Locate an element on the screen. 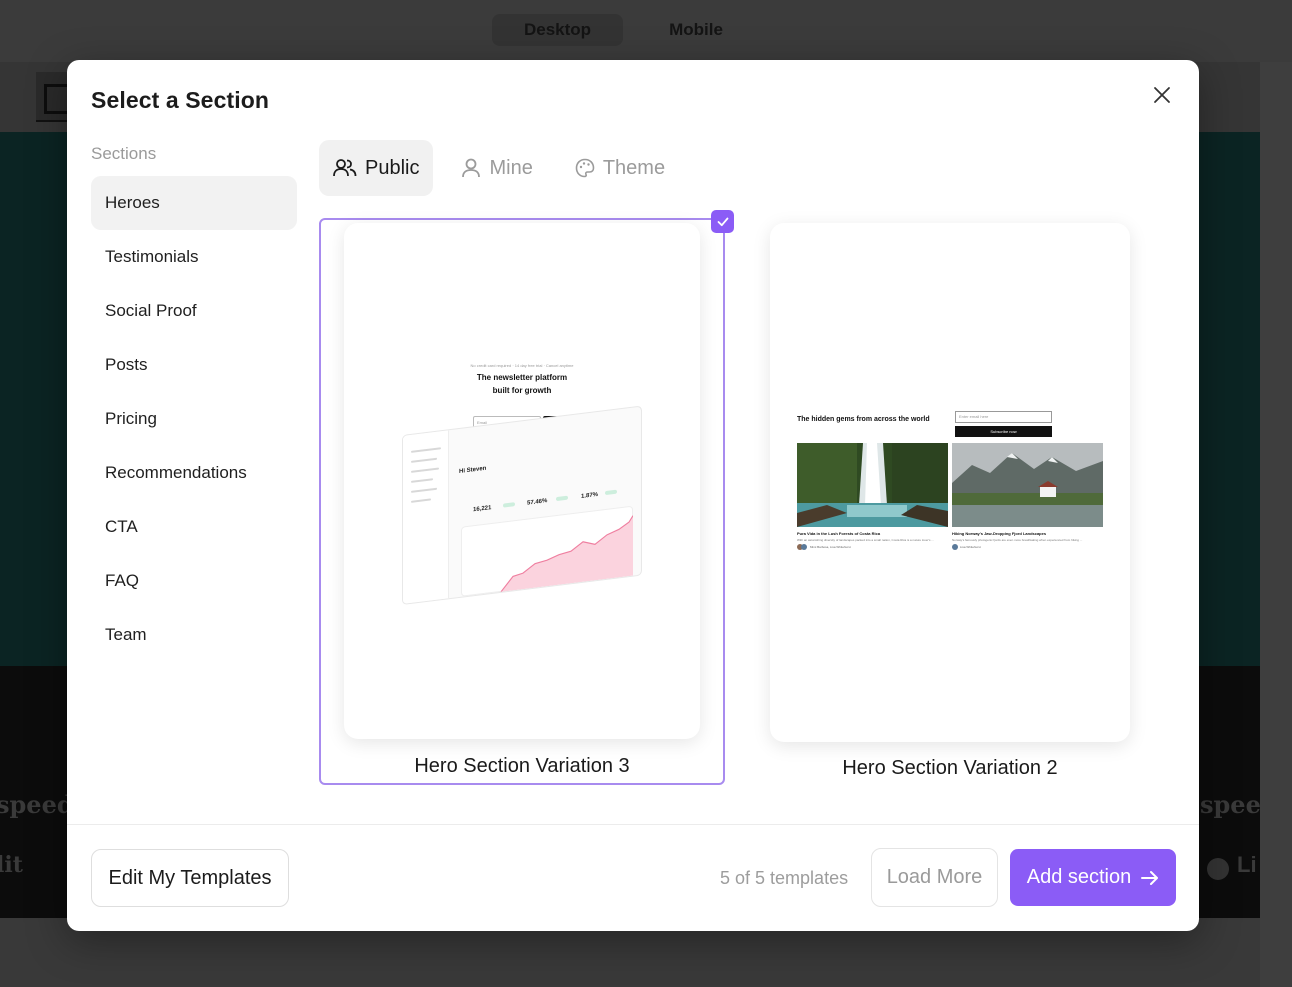  backdrop-logo-word: speed is located at coordinates (37, 804).